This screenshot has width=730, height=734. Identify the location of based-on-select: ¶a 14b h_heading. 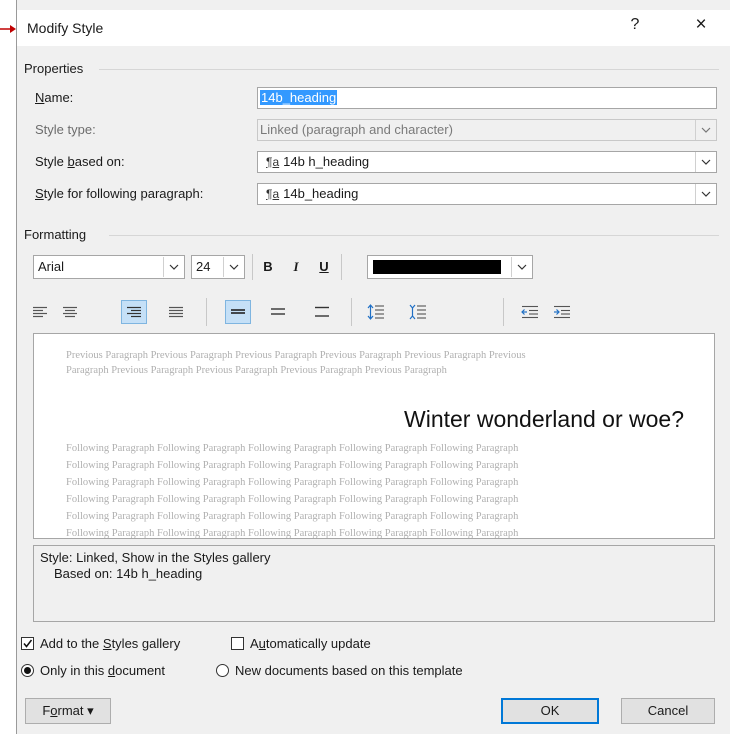
(487, 162).